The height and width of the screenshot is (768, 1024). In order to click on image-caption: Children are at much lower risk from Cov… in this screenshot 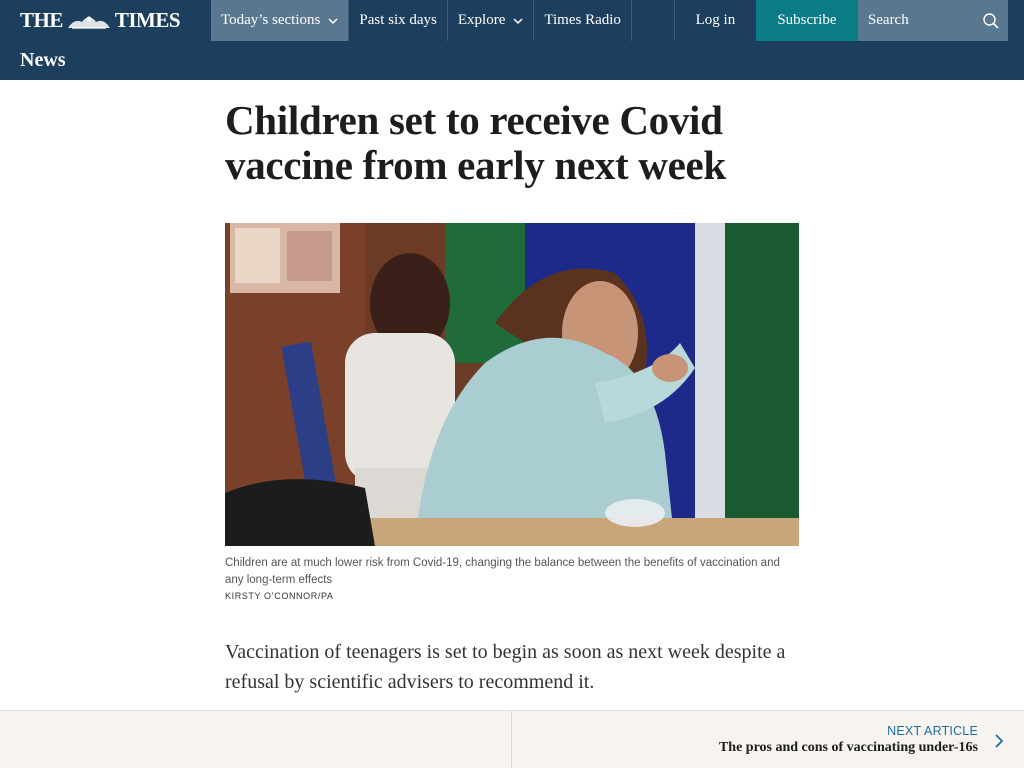, I will do `click(502, 571)`.